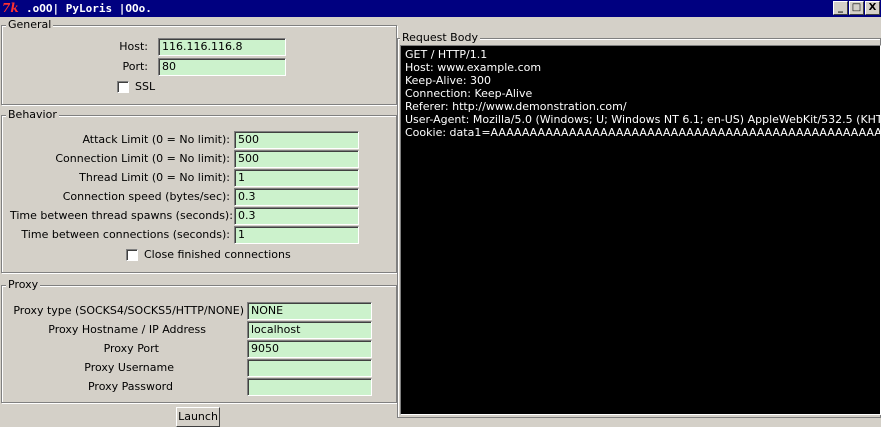  Describe the element at coordinates (856, 8) in the screenshot. I see `maximize-button: □` at that location.